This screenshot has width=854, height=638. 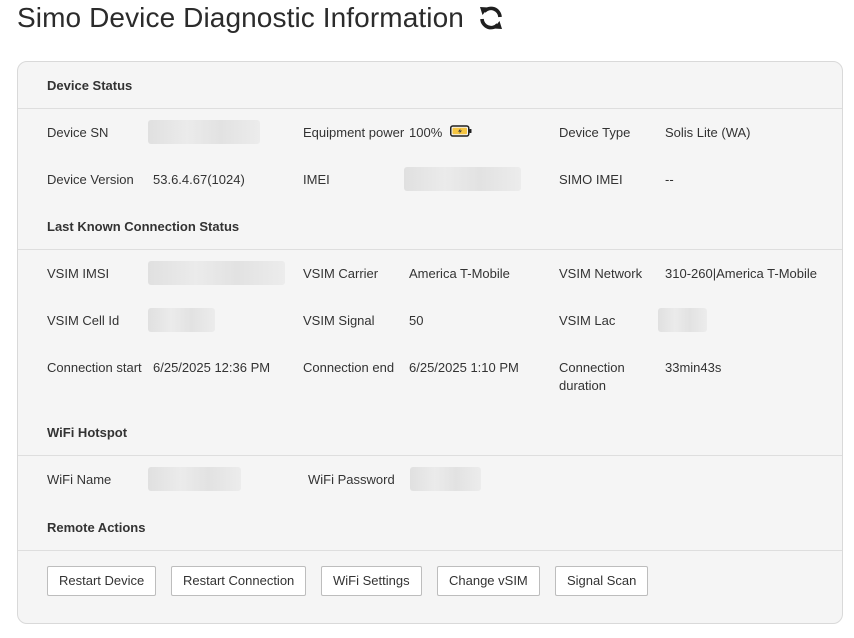 What do you see at coordinates (90, 85) in the screenshot?
I see `device-status-heading: Device Status` at bounding box center [90, 85].